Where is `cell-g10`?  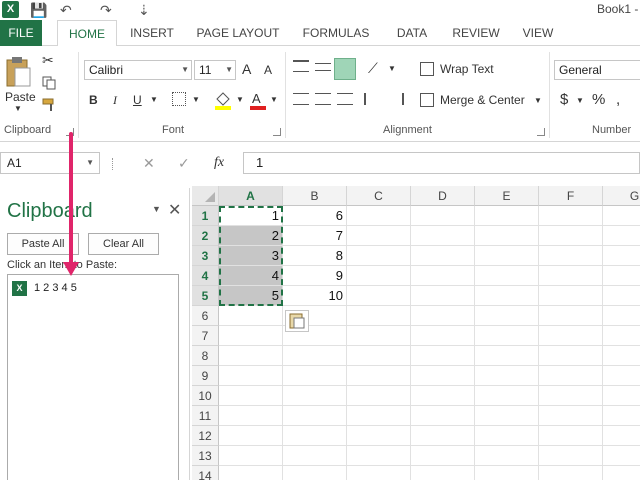
cell-g10 is located at coordinates (621, 396).